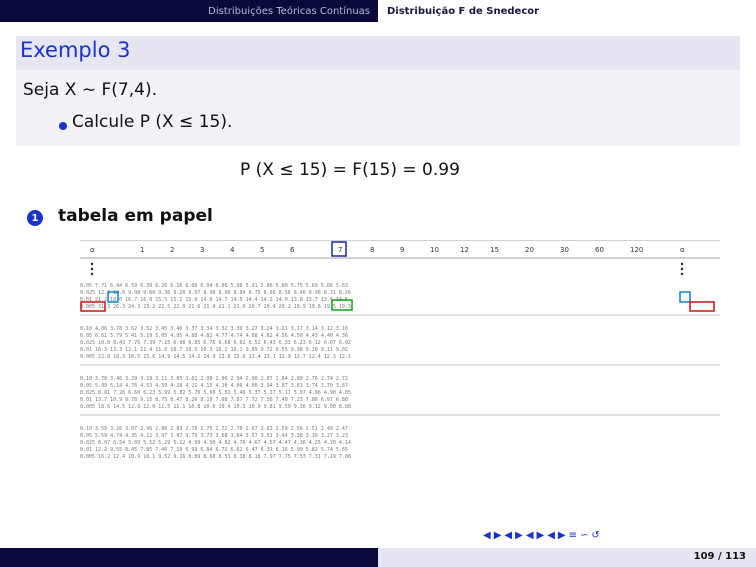 The width and height of the screenshot is (756, 567). Describe the element at coordinates (584, 535) in the screenshot. I see `search-icon: ∽` at that location.